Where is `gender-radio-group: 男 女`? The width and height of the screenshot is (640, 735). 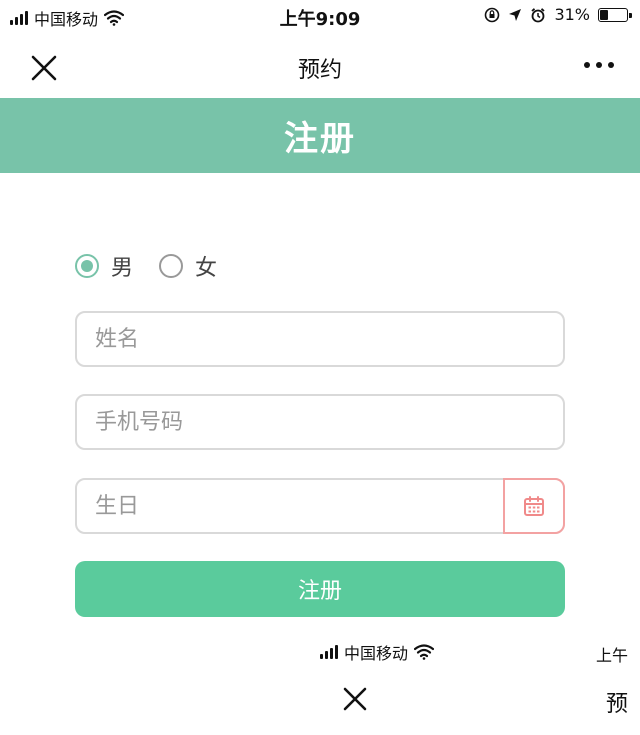
gender-radio-group: 男 女 is located at coordinates (159, 266).